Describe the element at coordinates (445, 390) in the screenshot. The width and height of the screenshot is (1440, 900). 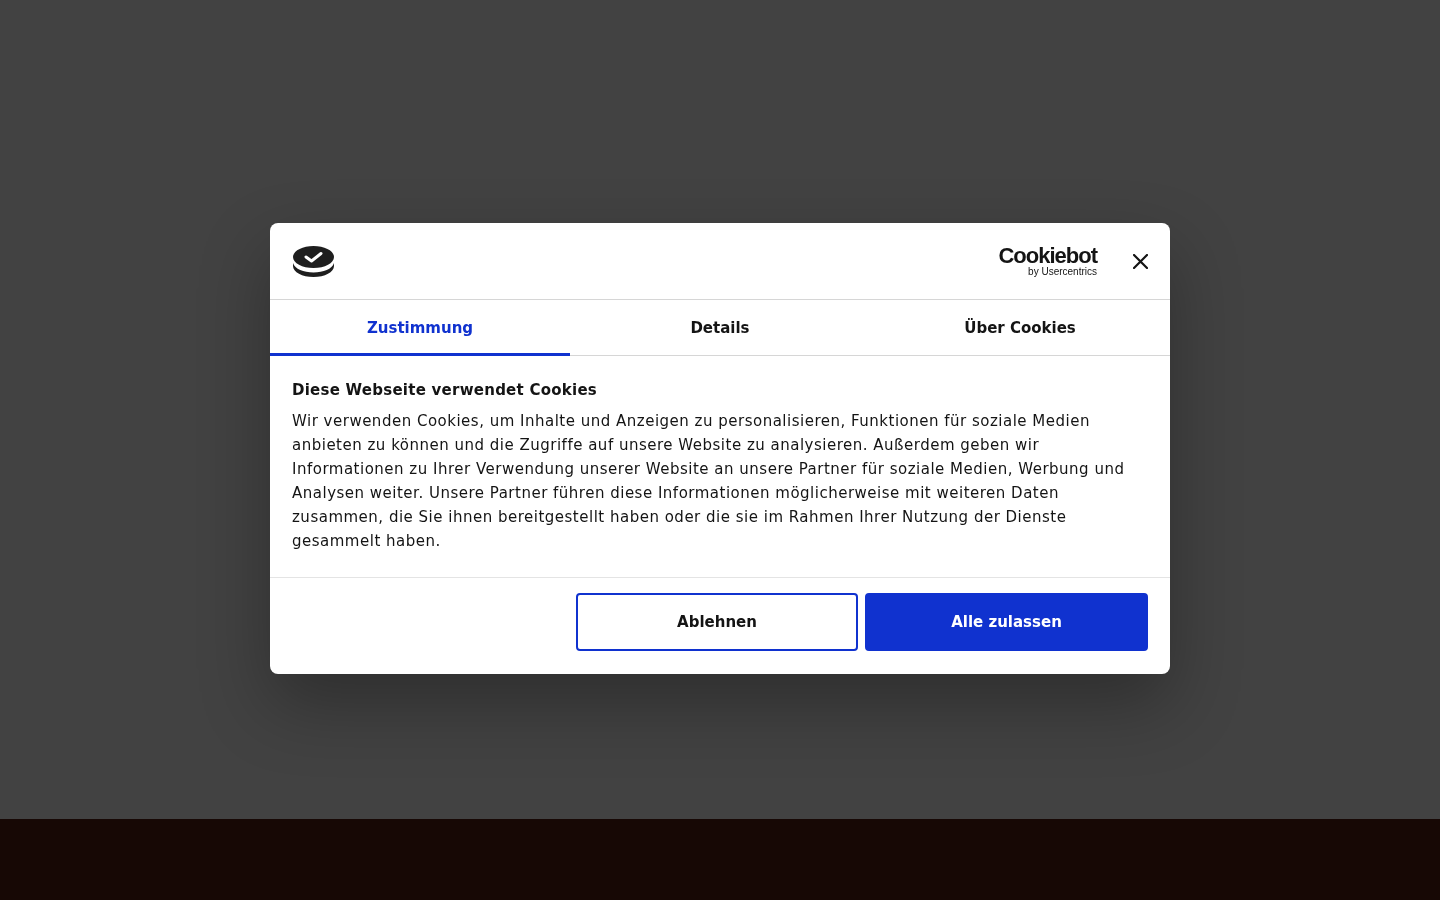
I see `dialog-title: Diese Webseite verwendet Cookies` at that location.